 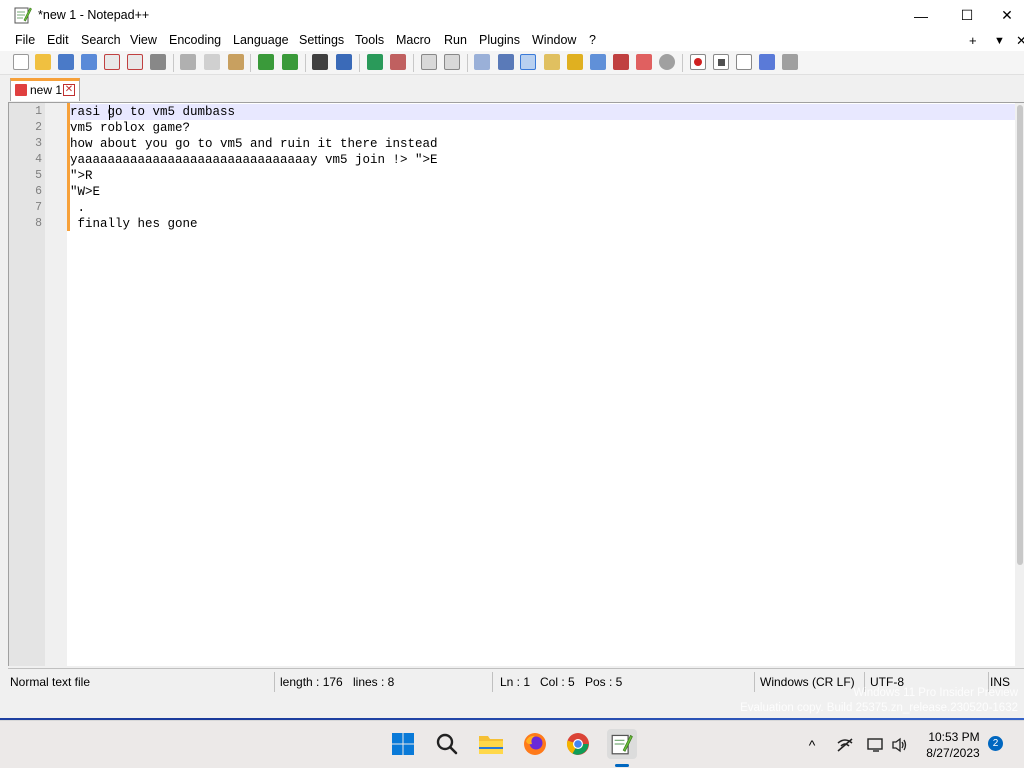 I want to click on firefox-icon, so click(x=535, y=744).